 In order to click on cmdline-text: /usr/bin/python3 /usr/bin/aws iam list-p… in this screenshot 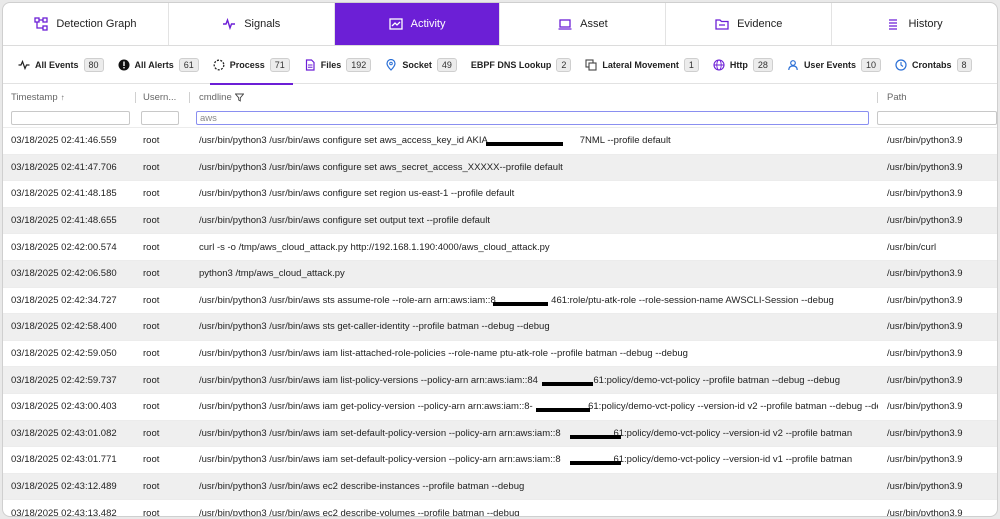, I will do `click(519, 380)`.